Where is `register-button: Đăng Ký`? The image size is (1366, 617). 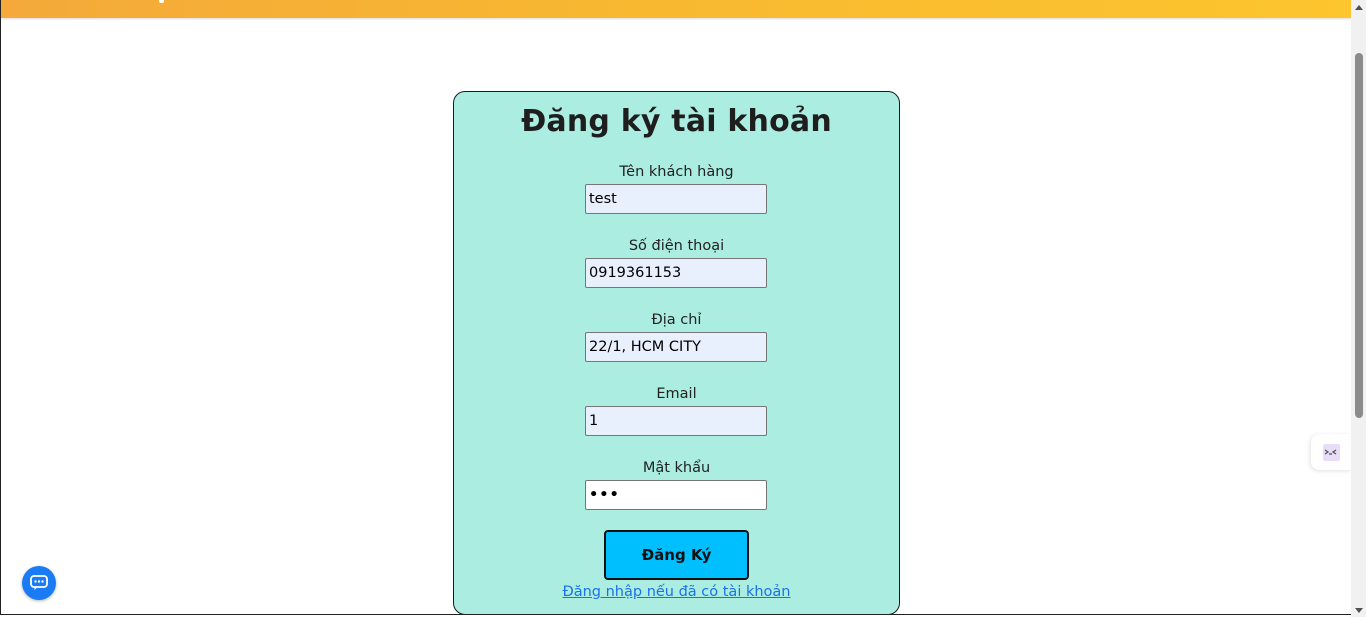 register-button: Đăng Ký is located at coordinates (676, 555).